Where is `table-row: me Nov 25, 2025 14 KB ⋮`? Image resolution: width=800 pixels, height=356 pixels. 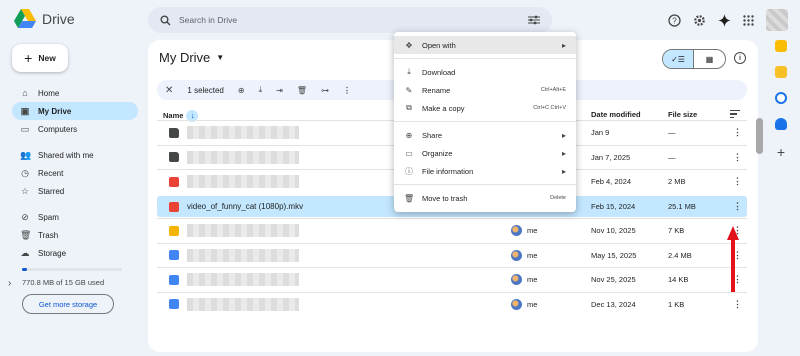
table-row: me Nov 25, 2025 14 KB ⋮ is located at coordinates (452, 279).